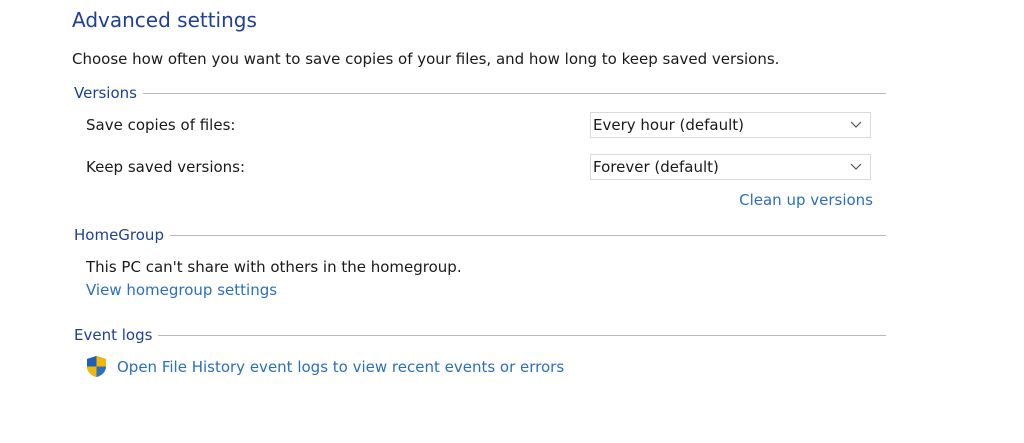 The height and width of the screenshot is (443, 1024). I want to click on save-copies-label: Save copies of files:, so click(161, 125).